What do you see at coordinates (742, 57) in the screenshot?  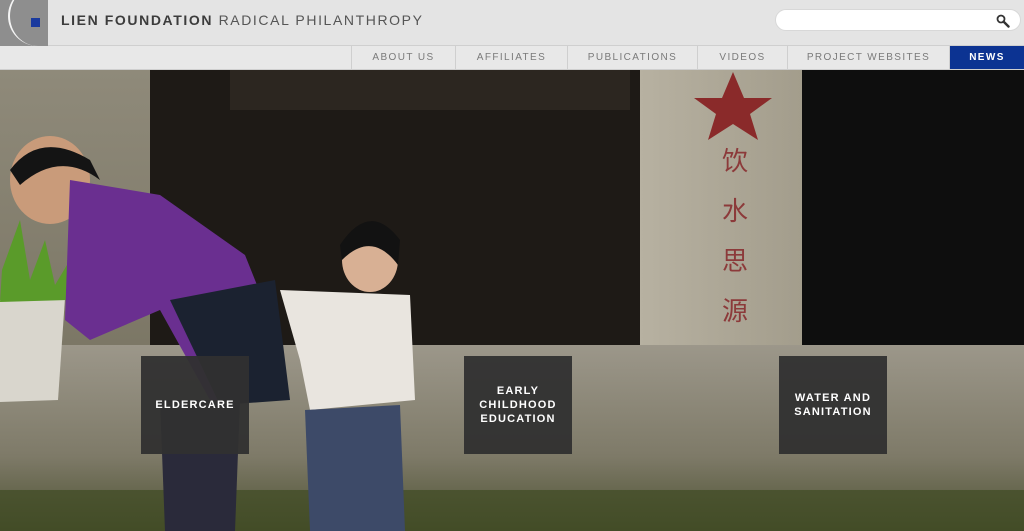 I see `nav-videos: VIDEOS` at bounding box center [742, 57].